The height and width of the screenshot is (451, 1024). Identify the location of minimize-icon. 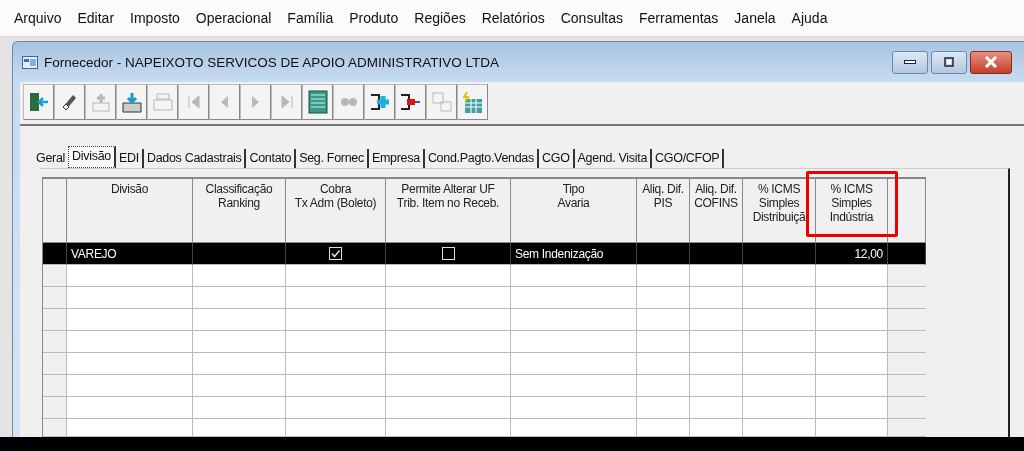
(910, 62).